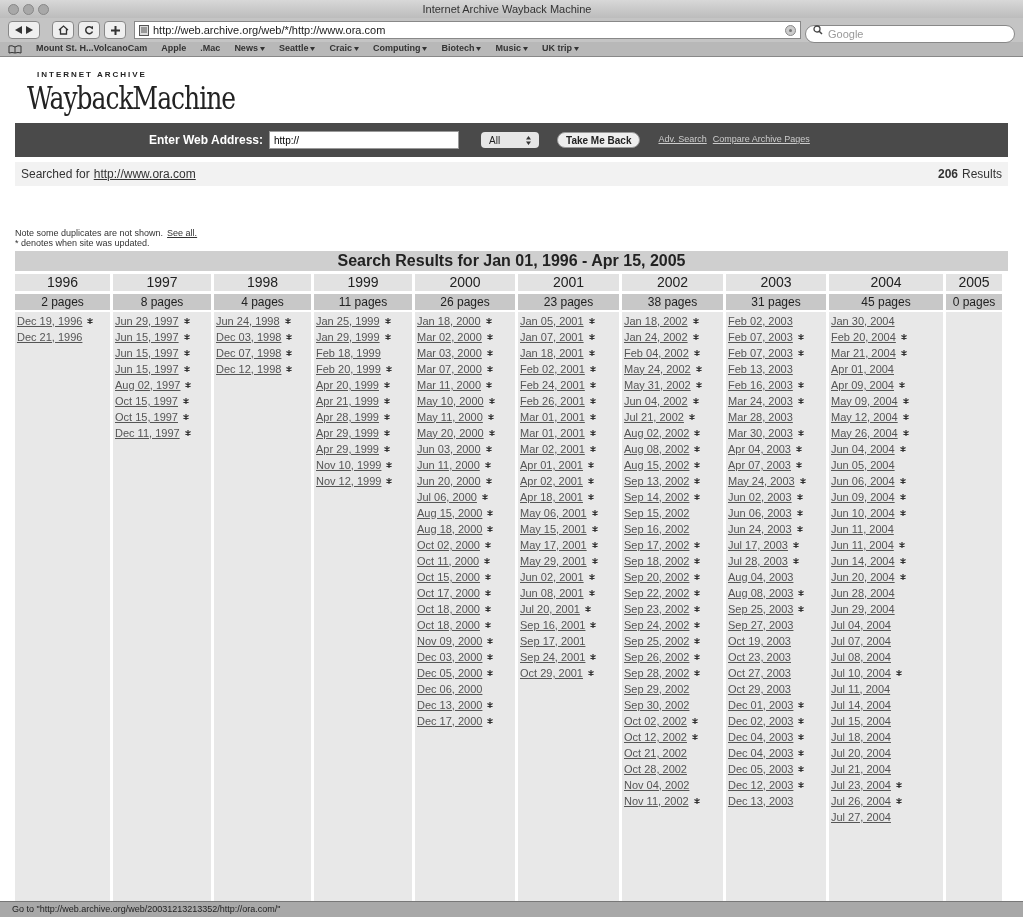  Describe the element at coordinates (249, 337) in the screenshot. I see `capture-date-link: Dec 03, 1998` at that location.